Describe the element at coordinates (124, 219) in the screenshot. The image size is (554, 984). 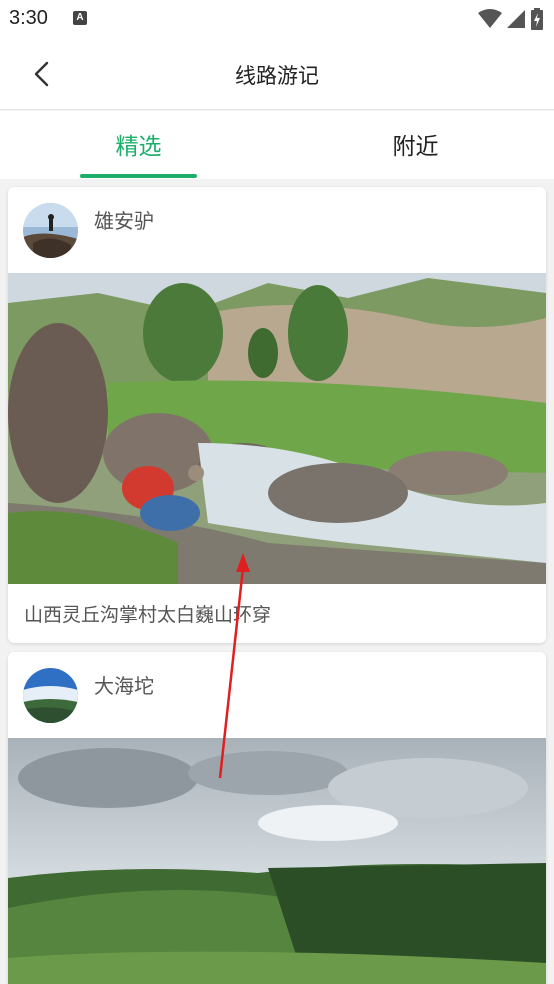
I see `author-name: 雄安驴` at that location.